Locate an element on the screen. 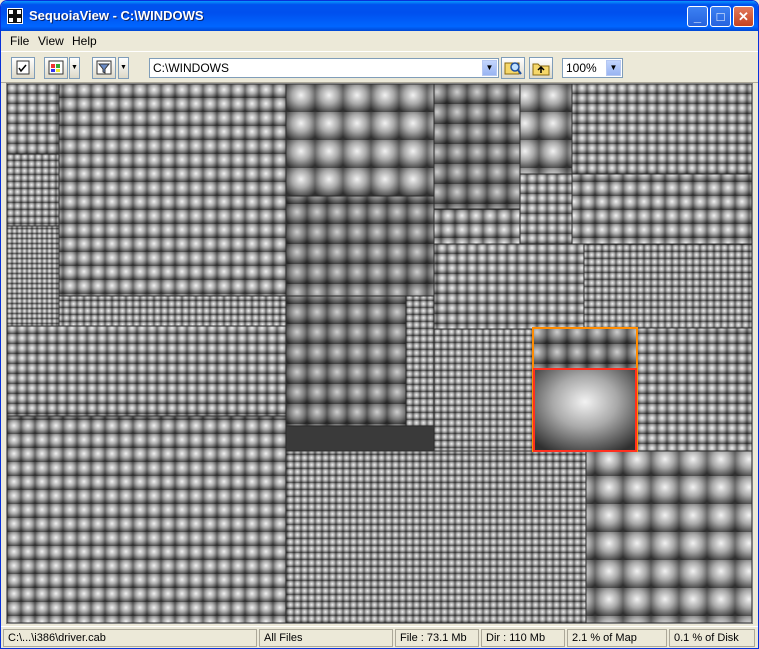  zoom-value: 100% is located at coordinates (581, 68).